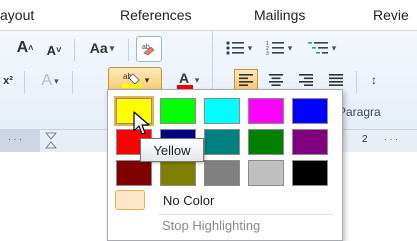 The image size is (417, 241). I want to click on align-center-button, so click(276, 80).